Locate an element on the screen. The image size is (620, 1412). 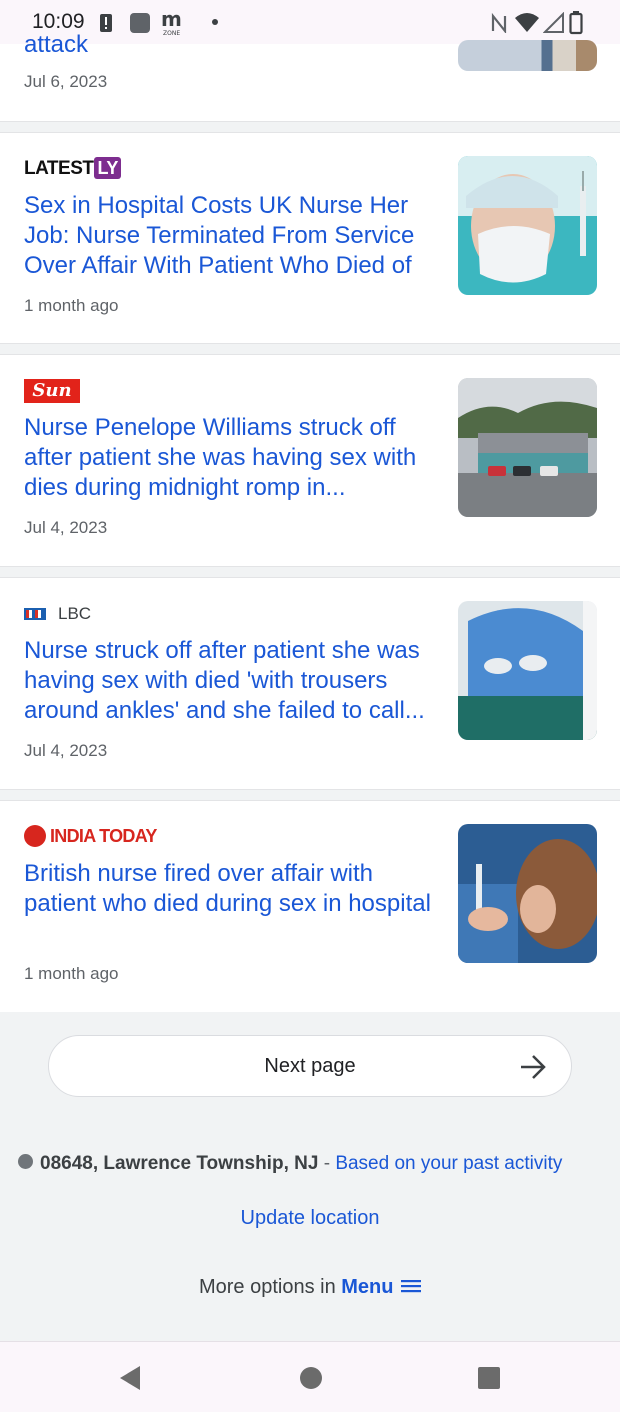
location-place: 08648, Lawrence Township, NJ is located at coordinates (179, 1163).